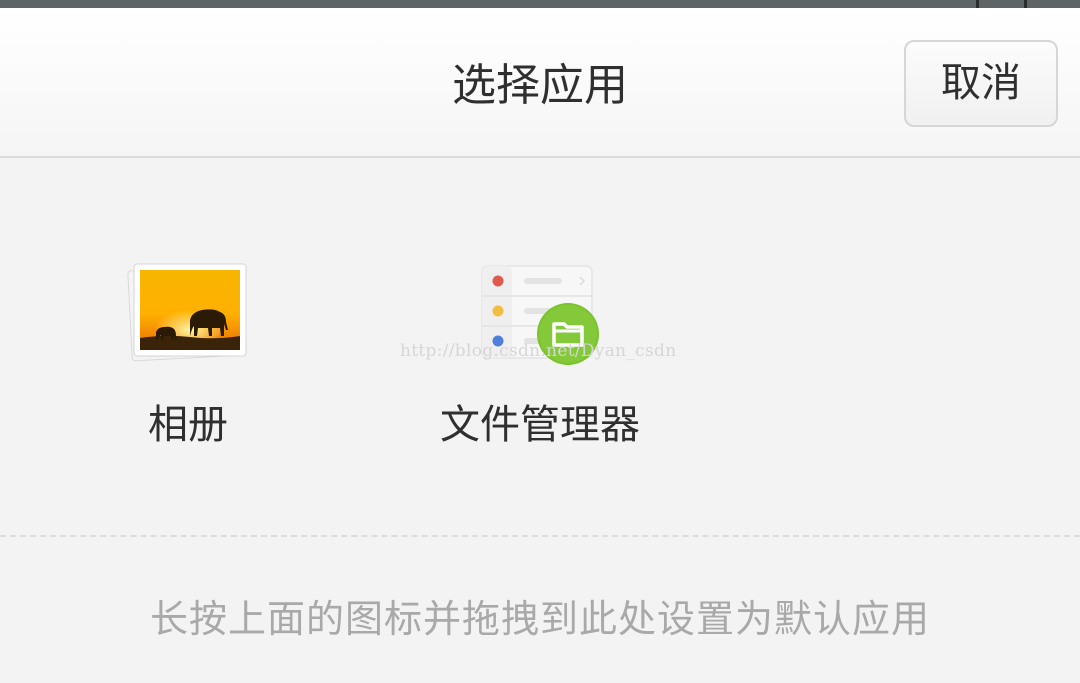 The height and width of the screenshot is (683, 1080). What do you see at coordinates (981, 83) in the screenshot?
I see `cancel-button: 取消` at bounding box center [981, 83].